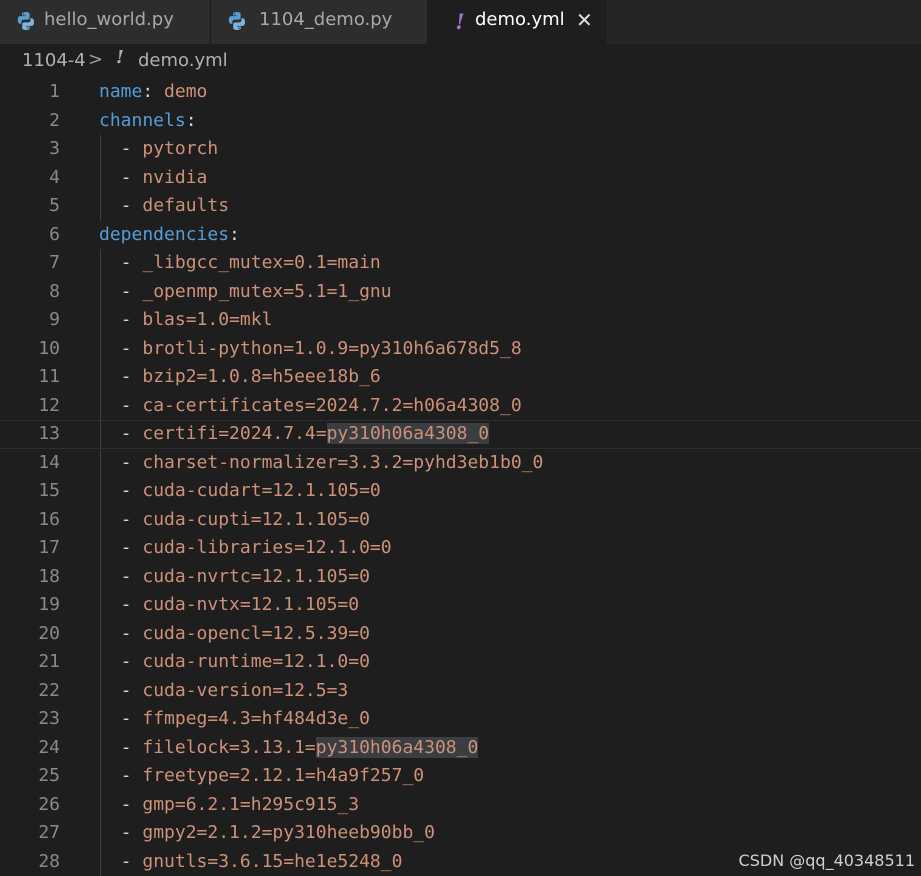 The width and height of the screenshot is (921, 876). I want to click on tab-1104-demo-py: 1104_demo.py, so click(319, 22).